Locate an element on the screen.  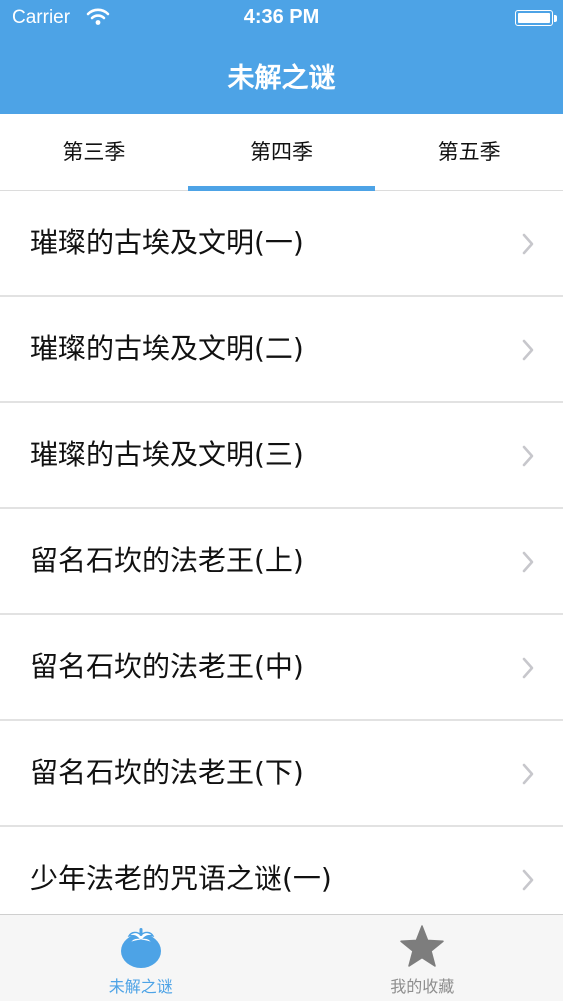
season-tabs: 第三季 第四季 第五季 is located at coordinates (281, 152).